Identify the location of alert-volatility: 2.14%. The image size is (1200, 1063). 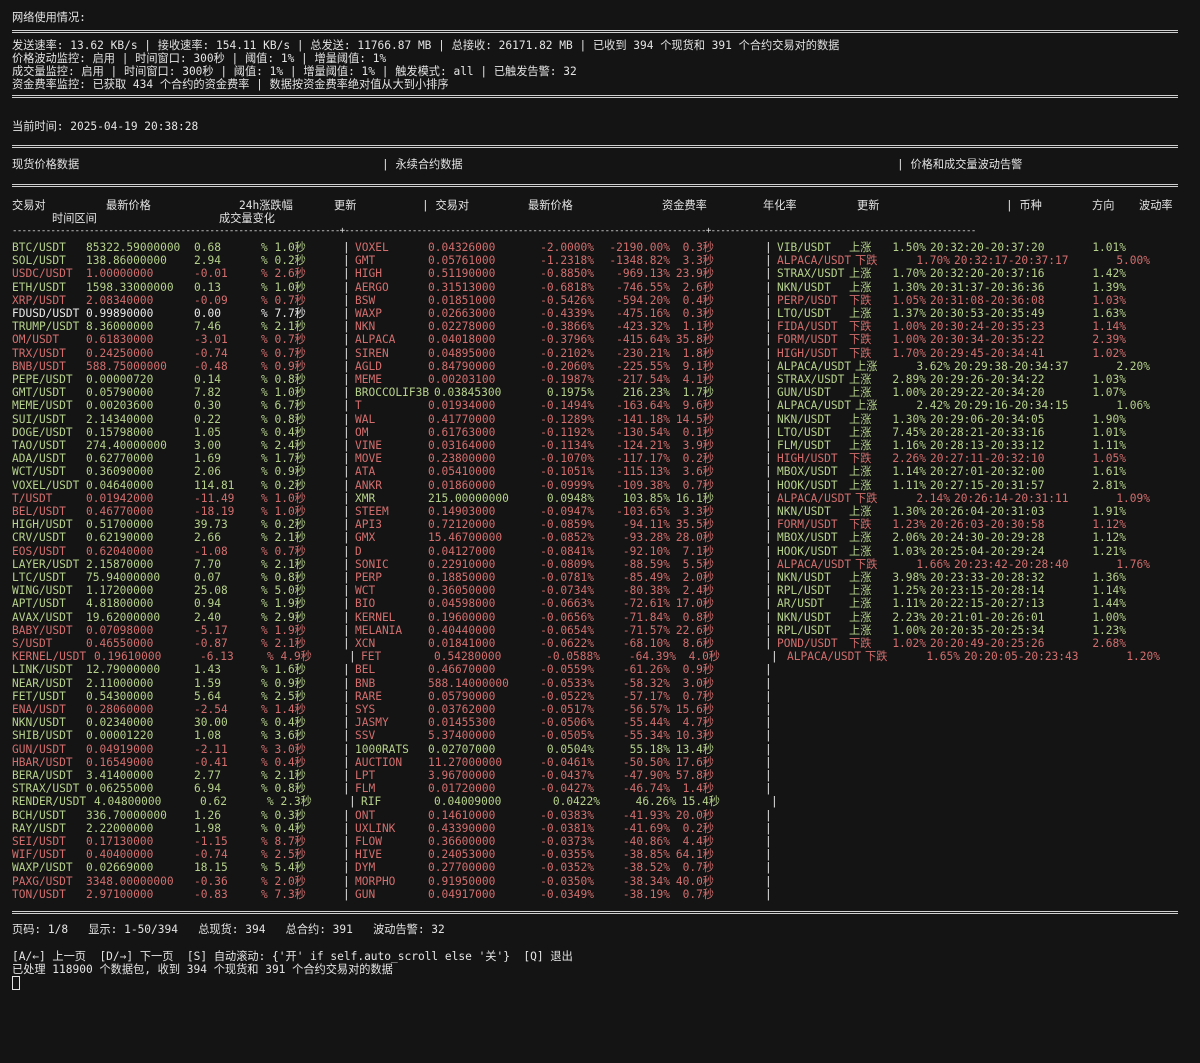
(933, 498).